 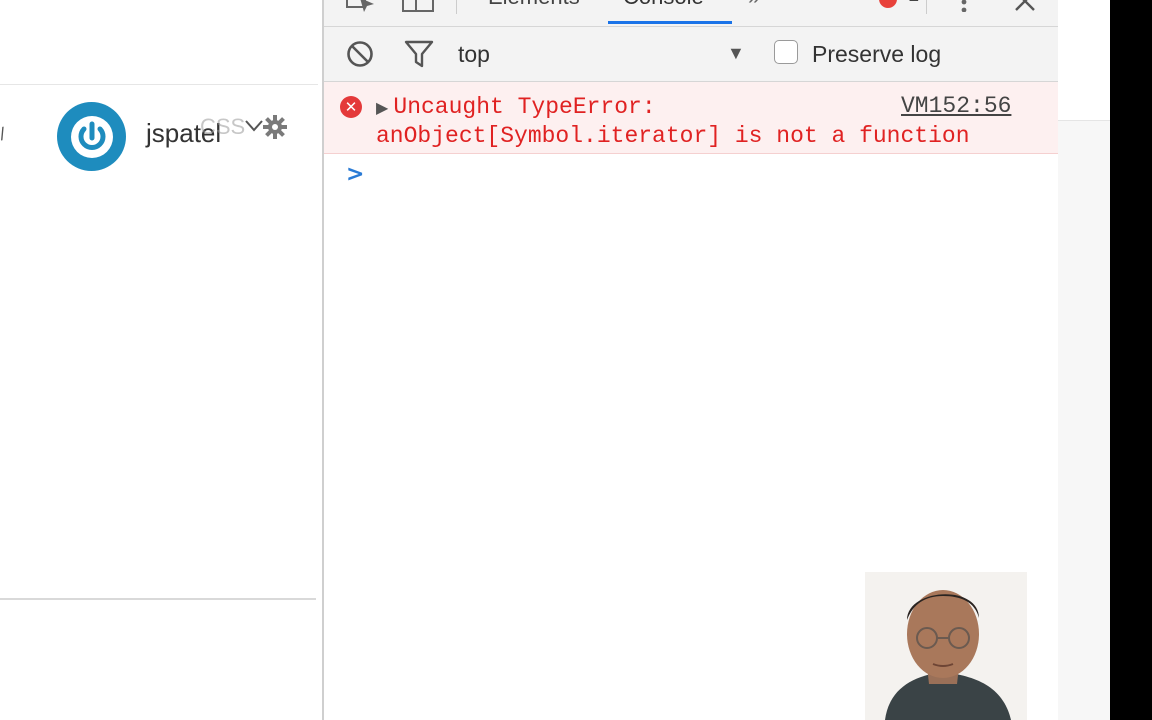 What do you see at coordinates (754, 5) in the screenshot?
I see `more-tabs-icon: »` at bounding box center [754, 5].